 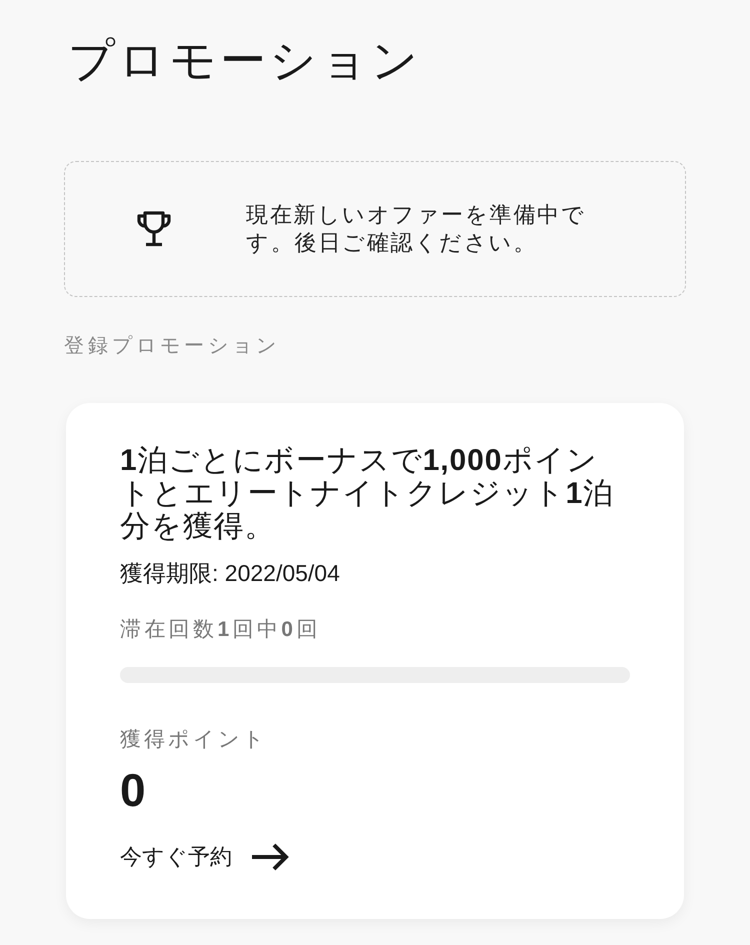 I want to click on section-label: 登録プロモーション, so click(x=172, y=346).